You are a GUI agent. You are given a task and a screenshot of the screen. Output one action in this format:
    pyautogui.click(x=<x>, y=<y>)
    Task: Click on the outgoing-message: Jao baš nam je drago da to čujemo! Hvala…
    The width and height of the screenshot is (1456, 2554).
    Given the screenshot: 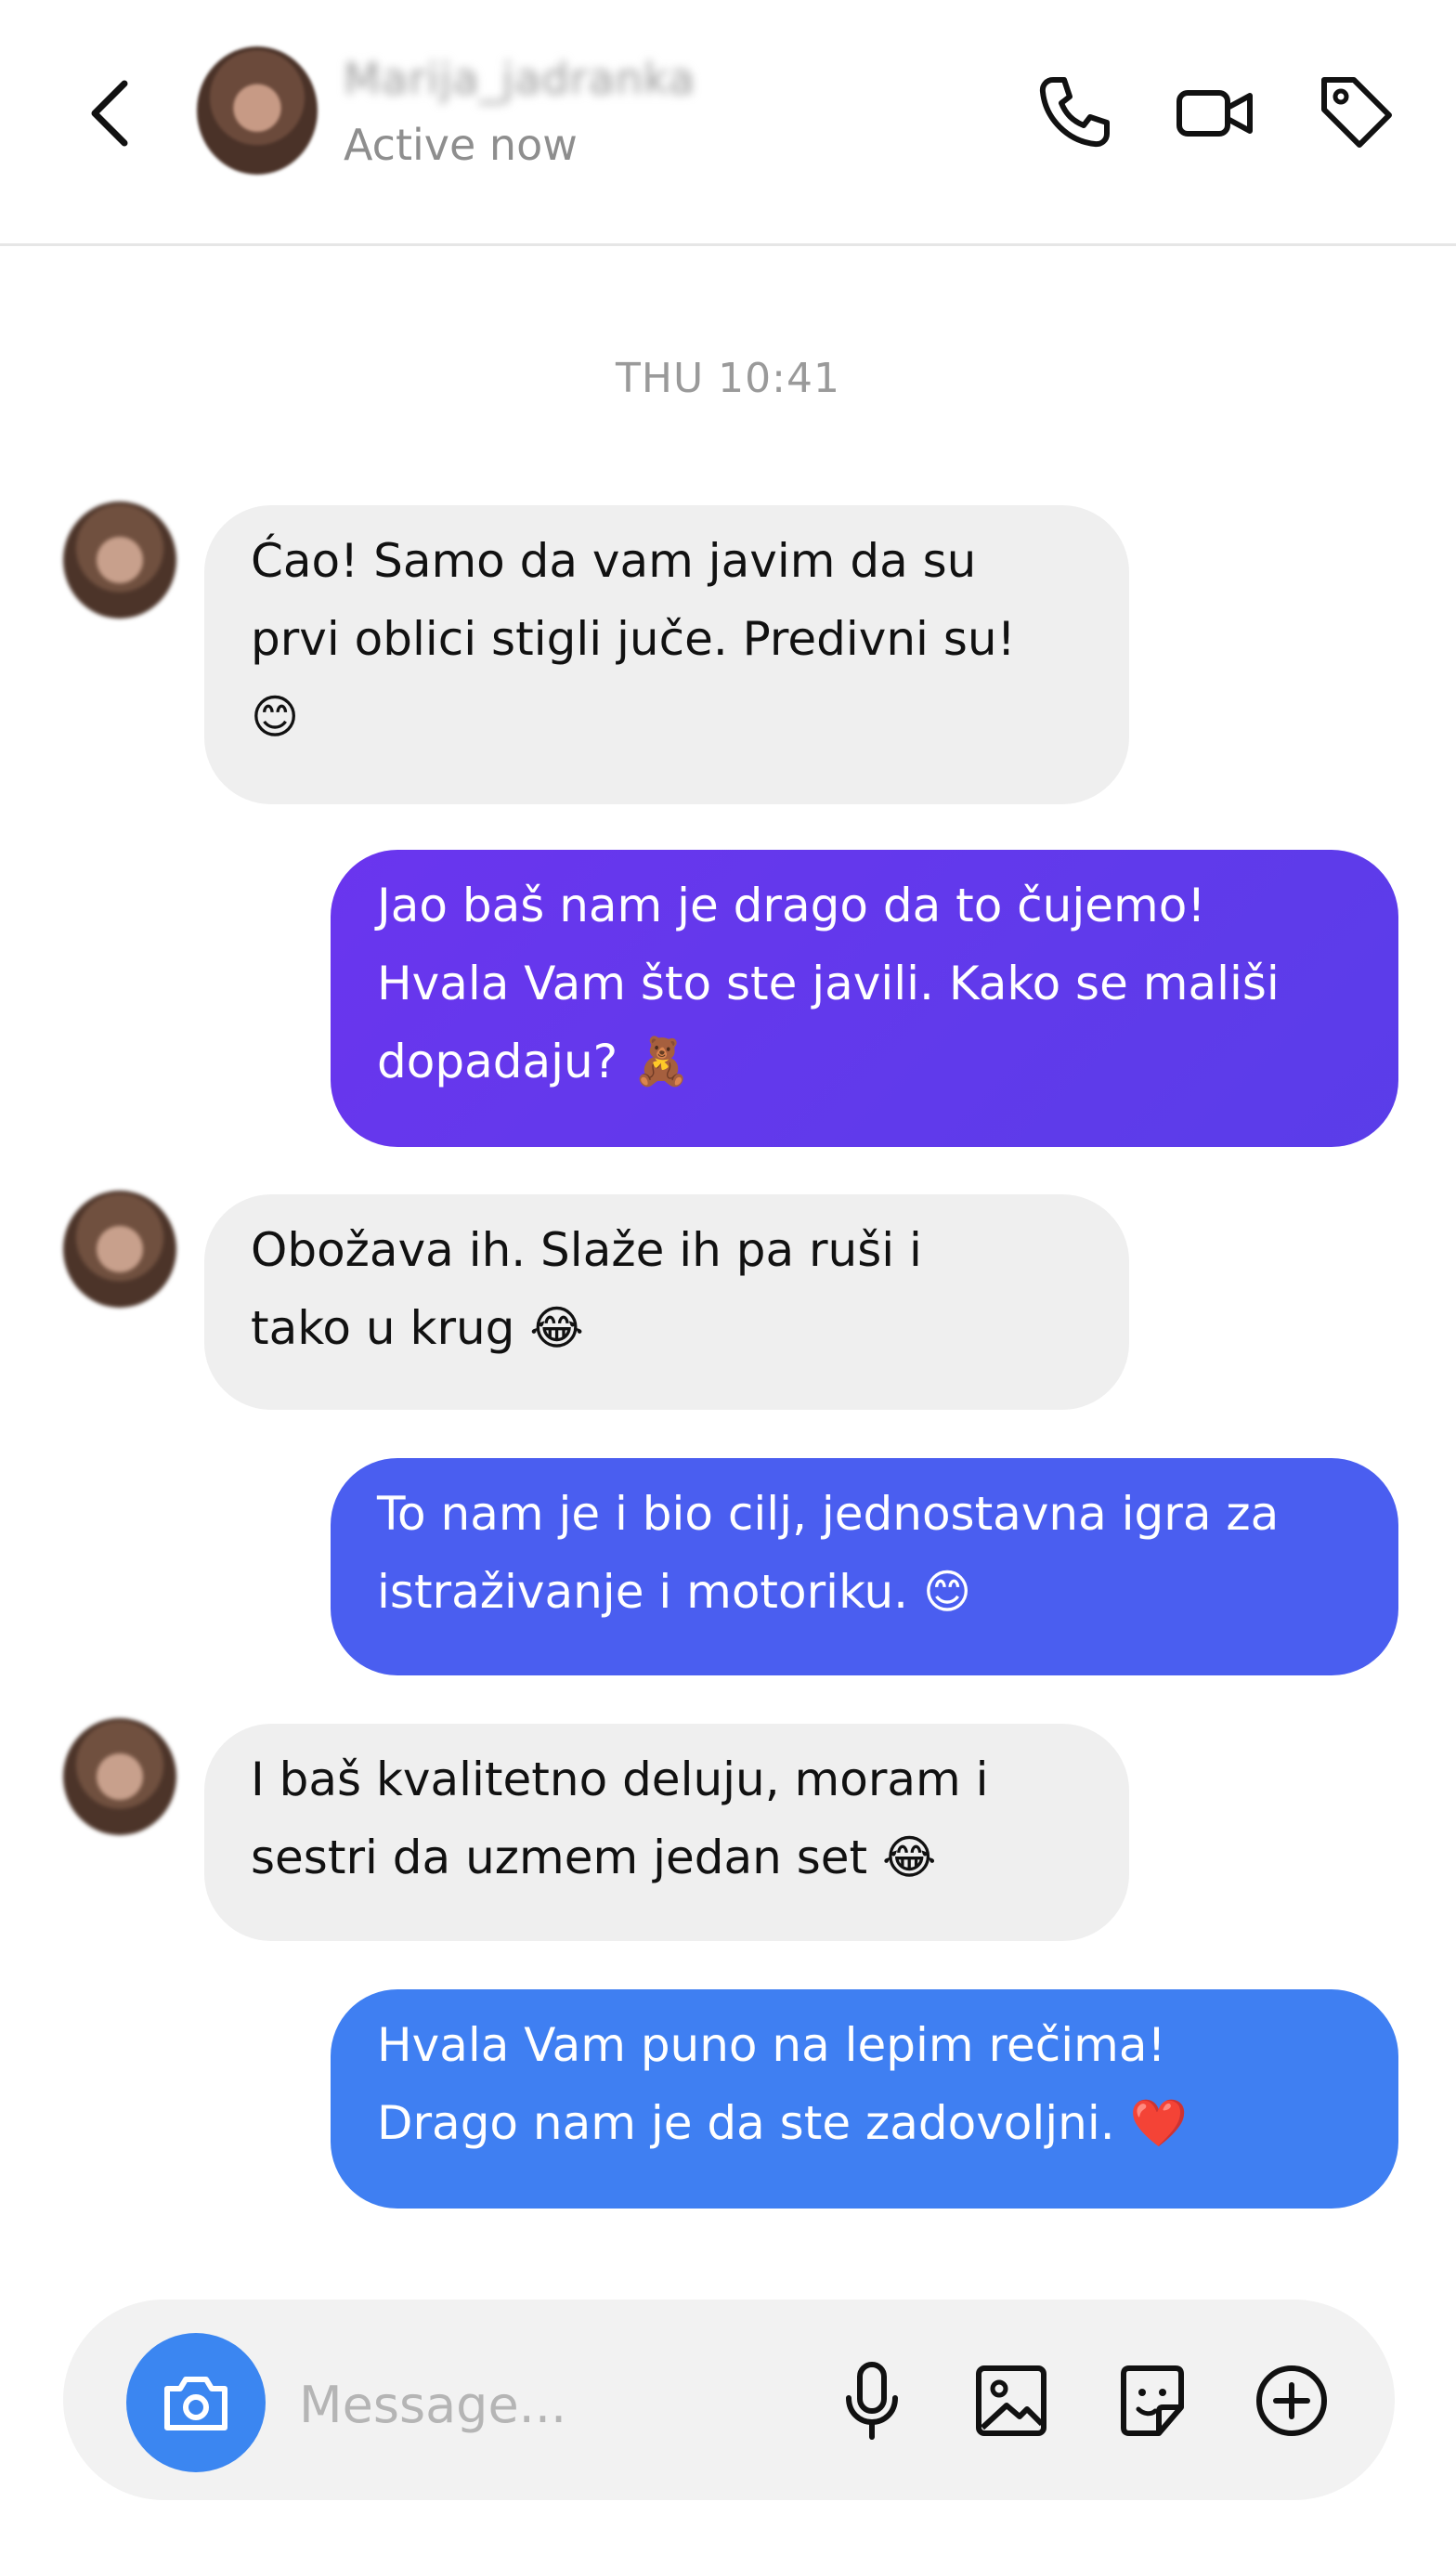 What is the action you would take?
    pyautogui.click(x=864, y=998)
    